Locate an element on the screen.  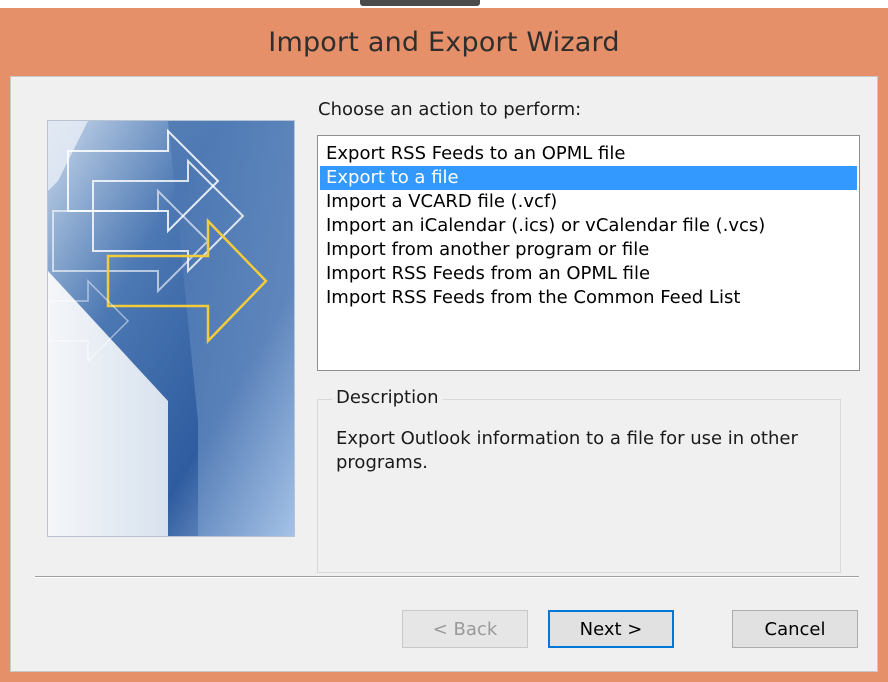
window-title: Import and Export Wizard is located at coordinates (444, 42).